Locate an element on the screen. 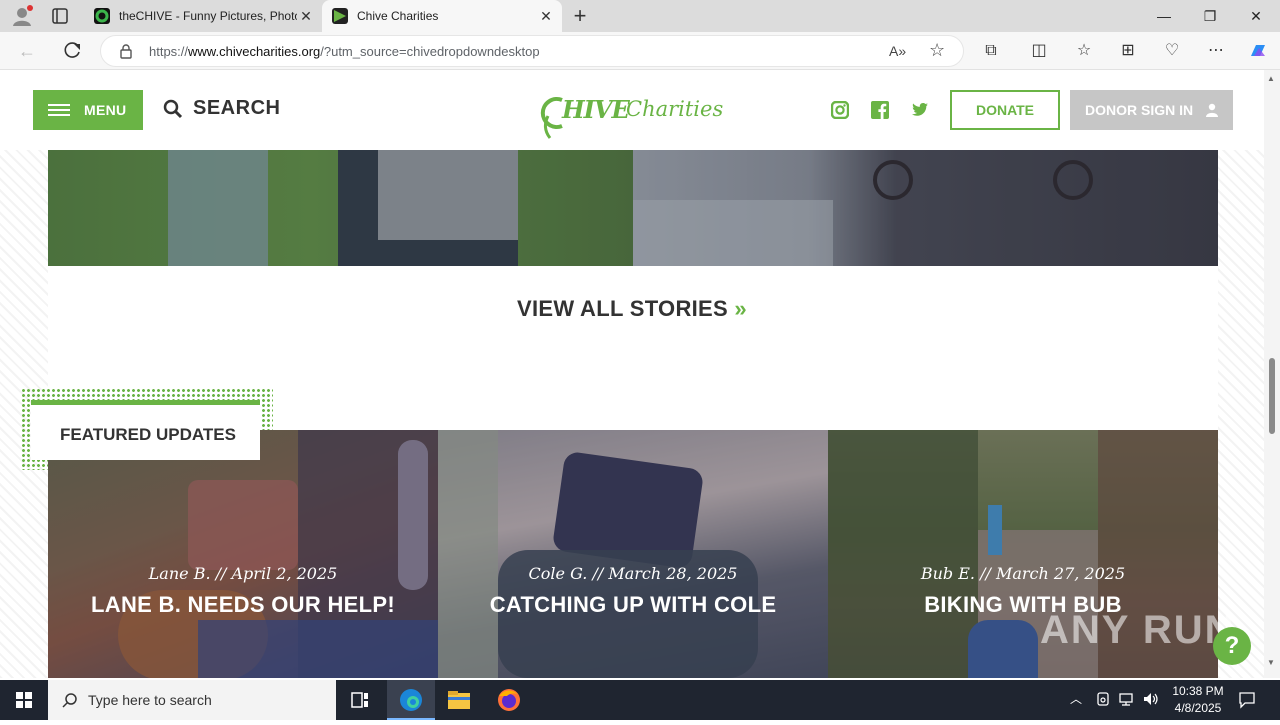 This screenshot has width=1280, height=725. donor-sign-in-button: DONOR SIGN IN is located at coordinates (1151, 110).